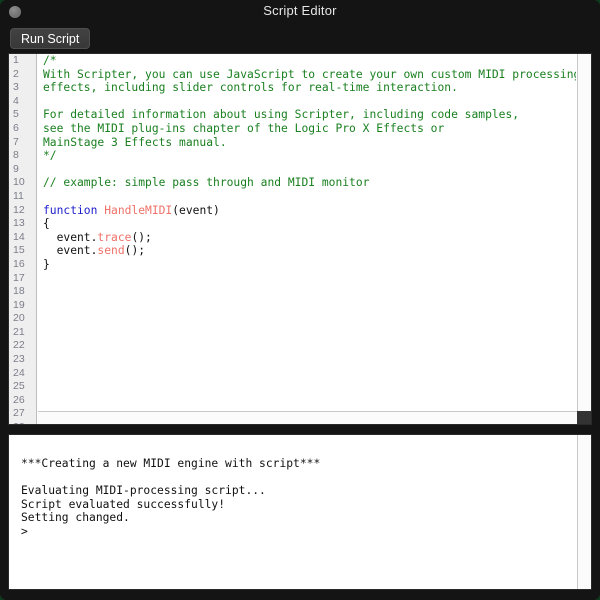  I want to click on code-token-comment: /*, so click(50, 60).